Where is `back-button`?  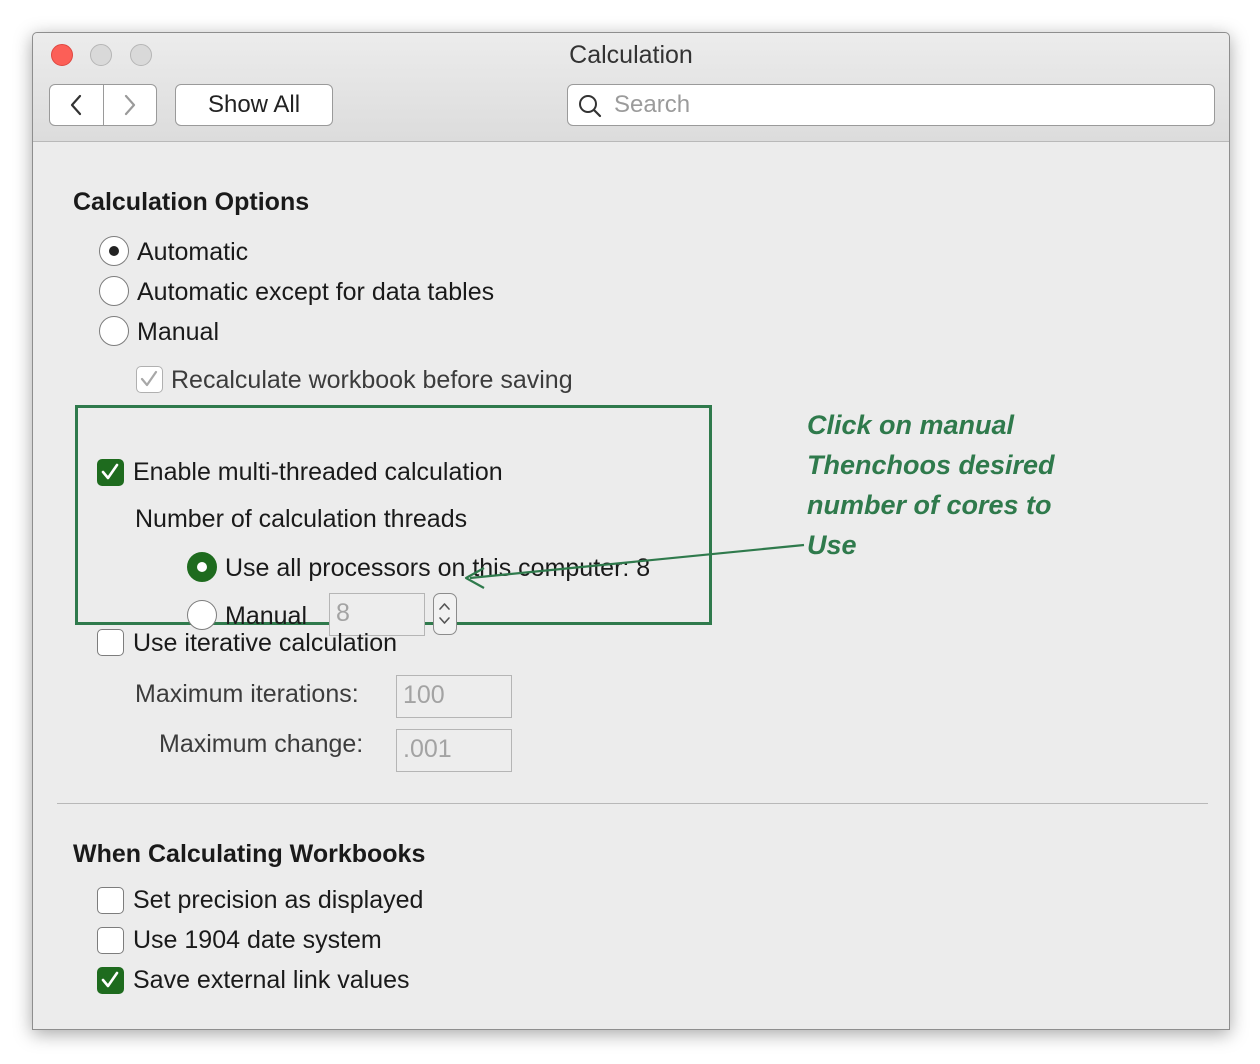 back-button is located at coordinates (76, 105).